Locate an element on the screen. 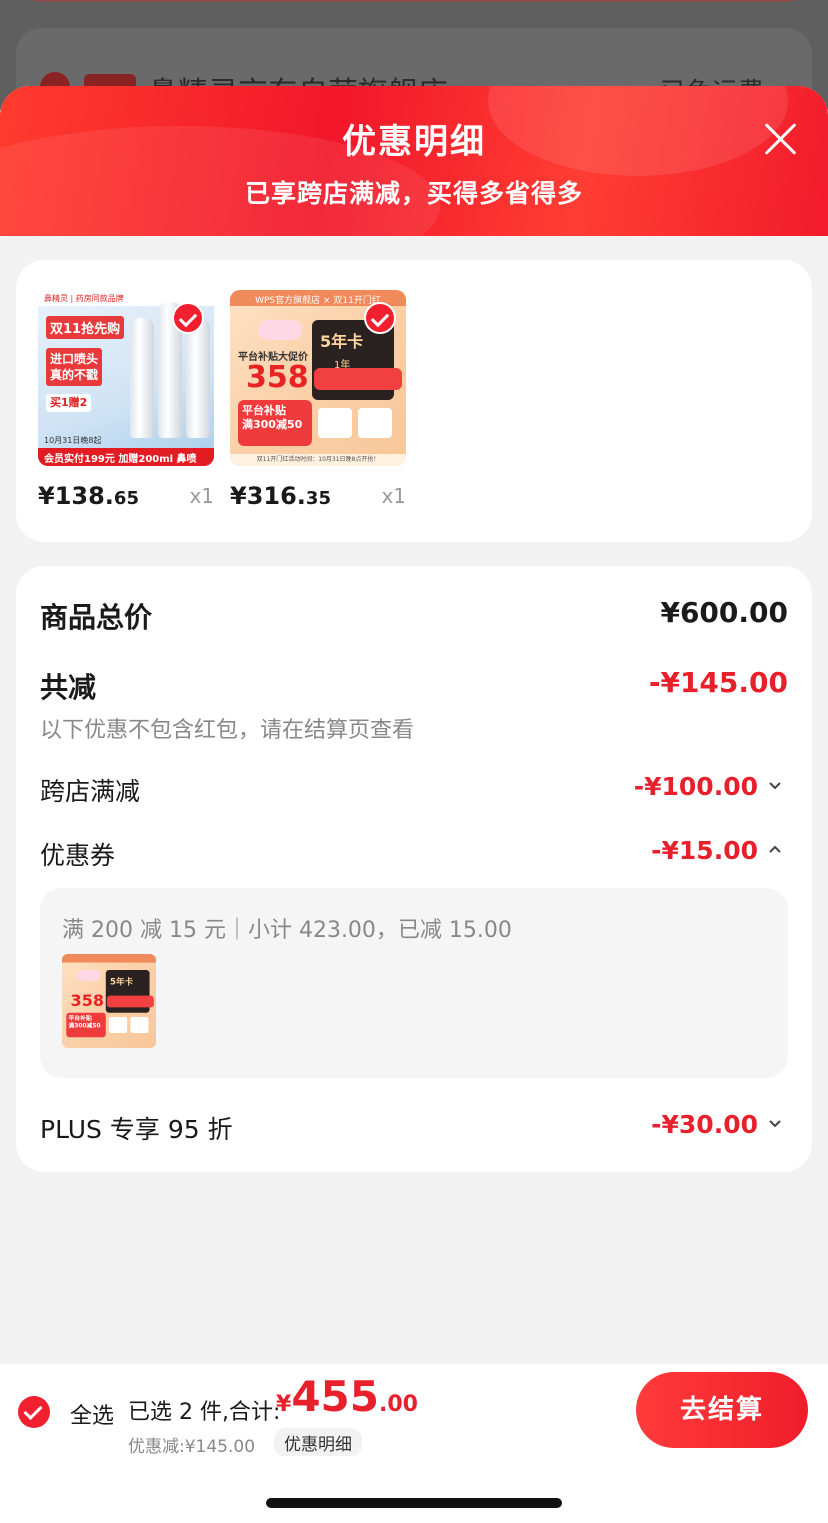 The height and width of the screenshot is (1523, 828). total-currency: ¥ is located at coordinates (284, 1404).